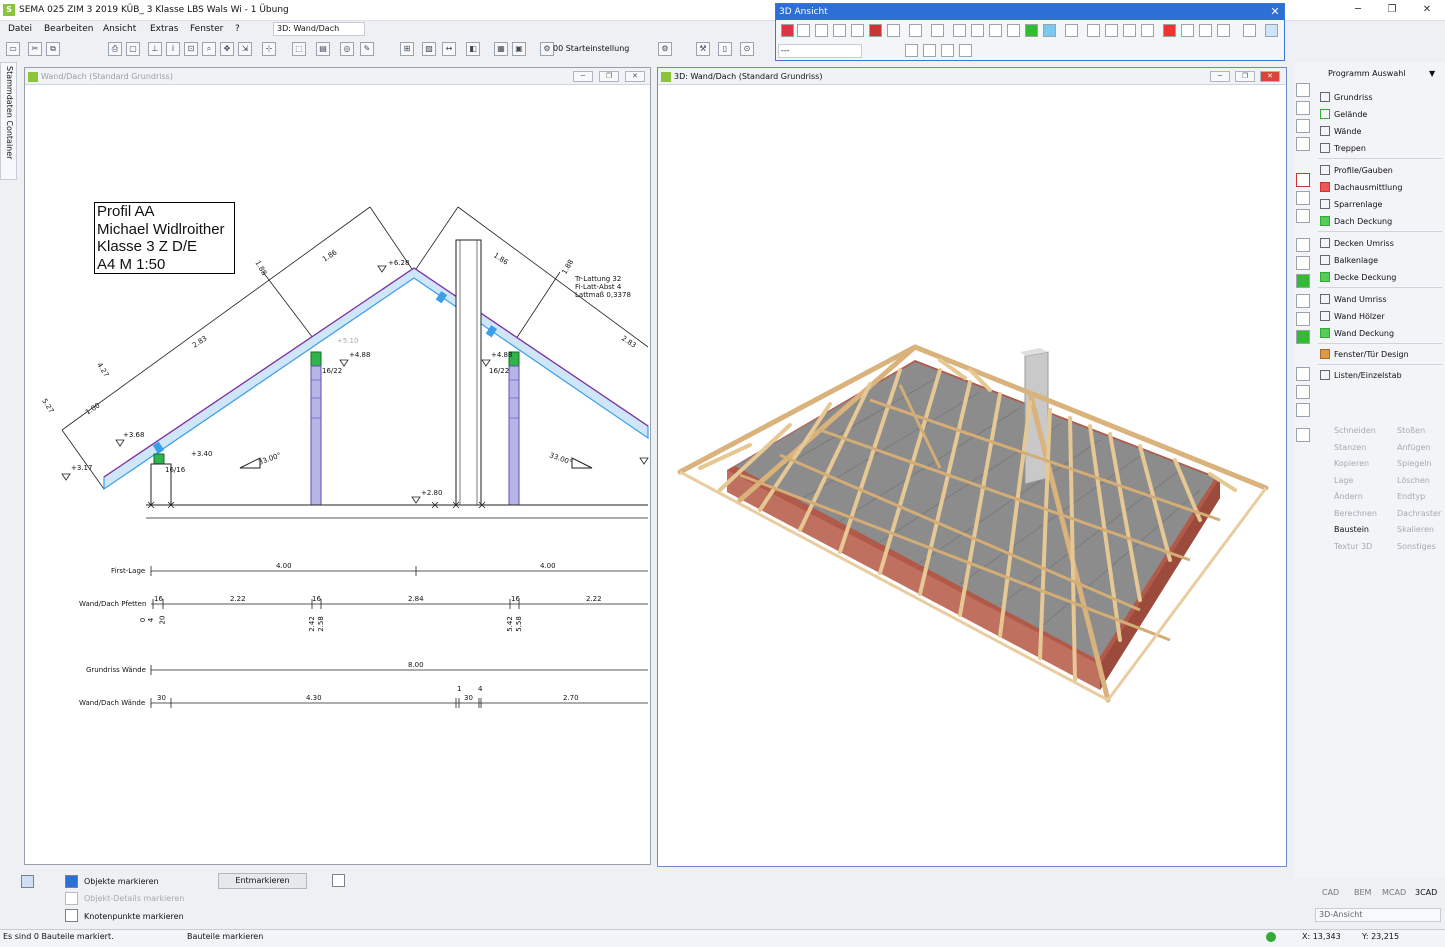 The width and height of the screenshot is (1445, 947). I want to click on 3d-red-tool-icon, so click(911, 50).